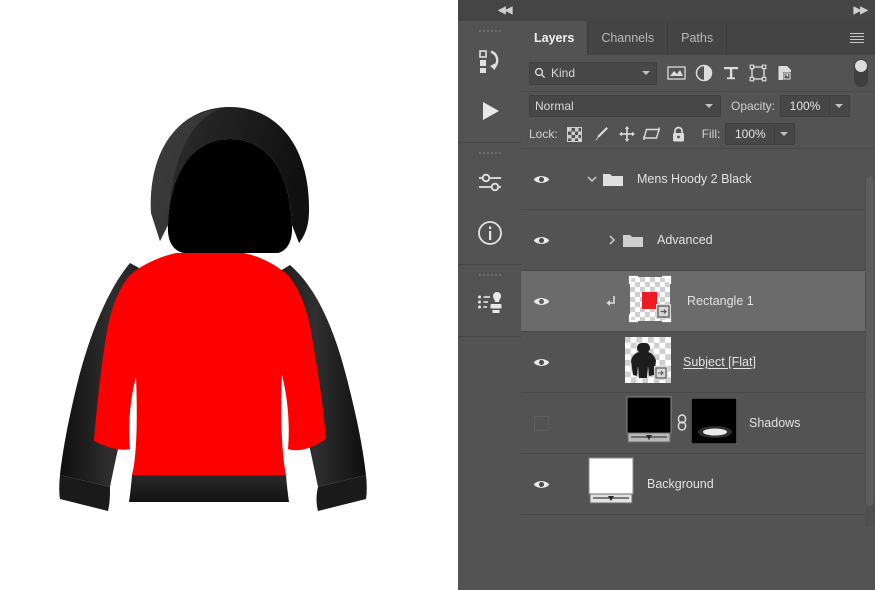  I want to click on fill-field: 100%, so click(760, 134).